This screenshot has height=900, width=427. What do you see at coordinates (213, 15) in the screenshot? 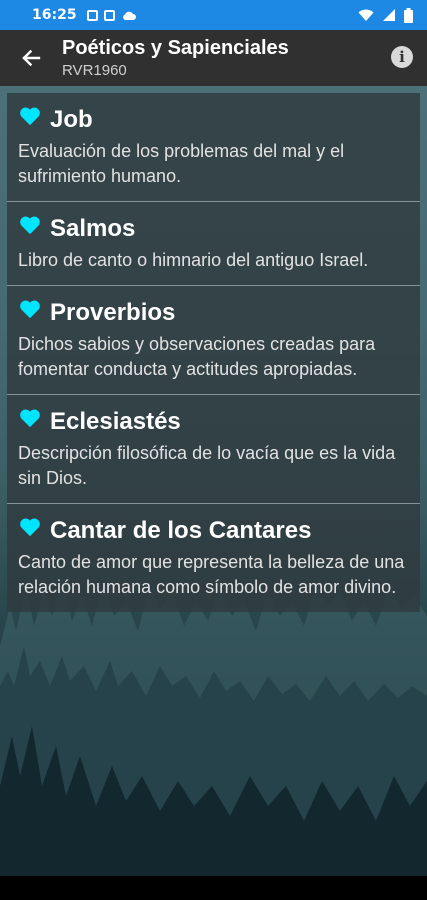
I see `status-bar: 16:25` at bounding box center [213, 15].